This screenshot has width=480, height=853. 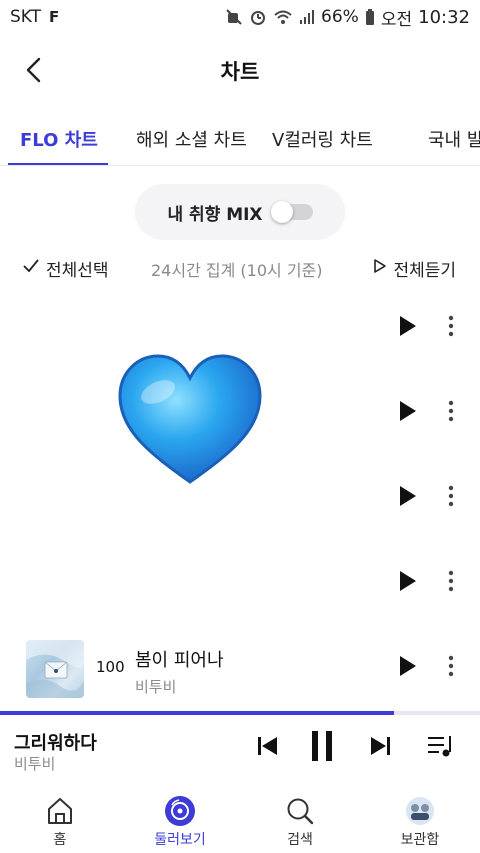 I want to click on toggle-switch, so click(x=291, y=212).